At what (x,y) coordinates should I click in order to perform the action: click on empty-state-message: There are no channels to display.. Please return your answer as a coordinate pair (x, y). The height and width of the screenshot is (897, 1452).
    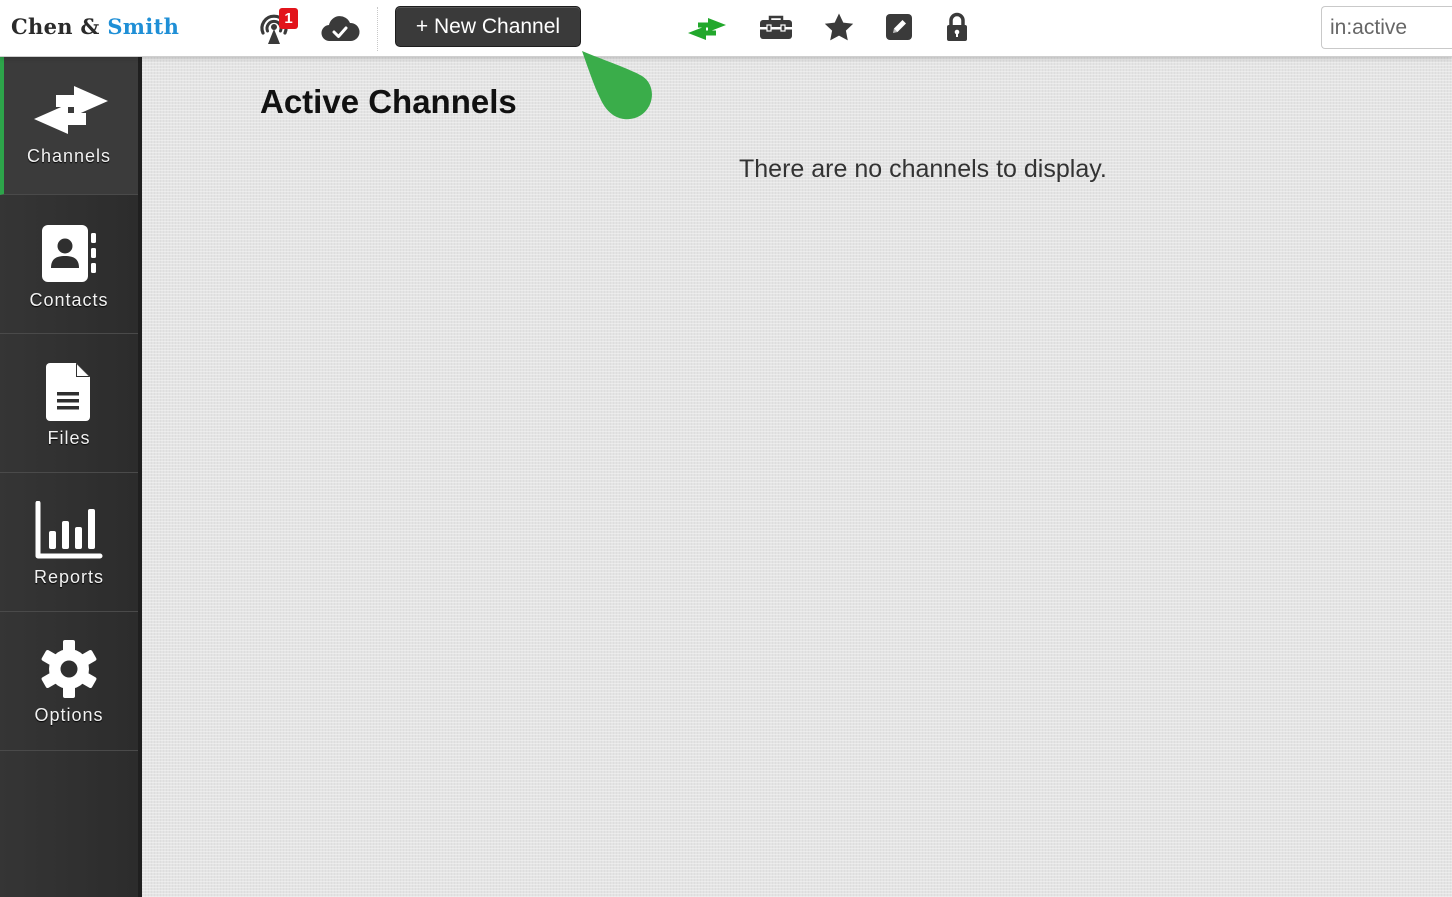
    Looking at the image, I should click on (923, 169).